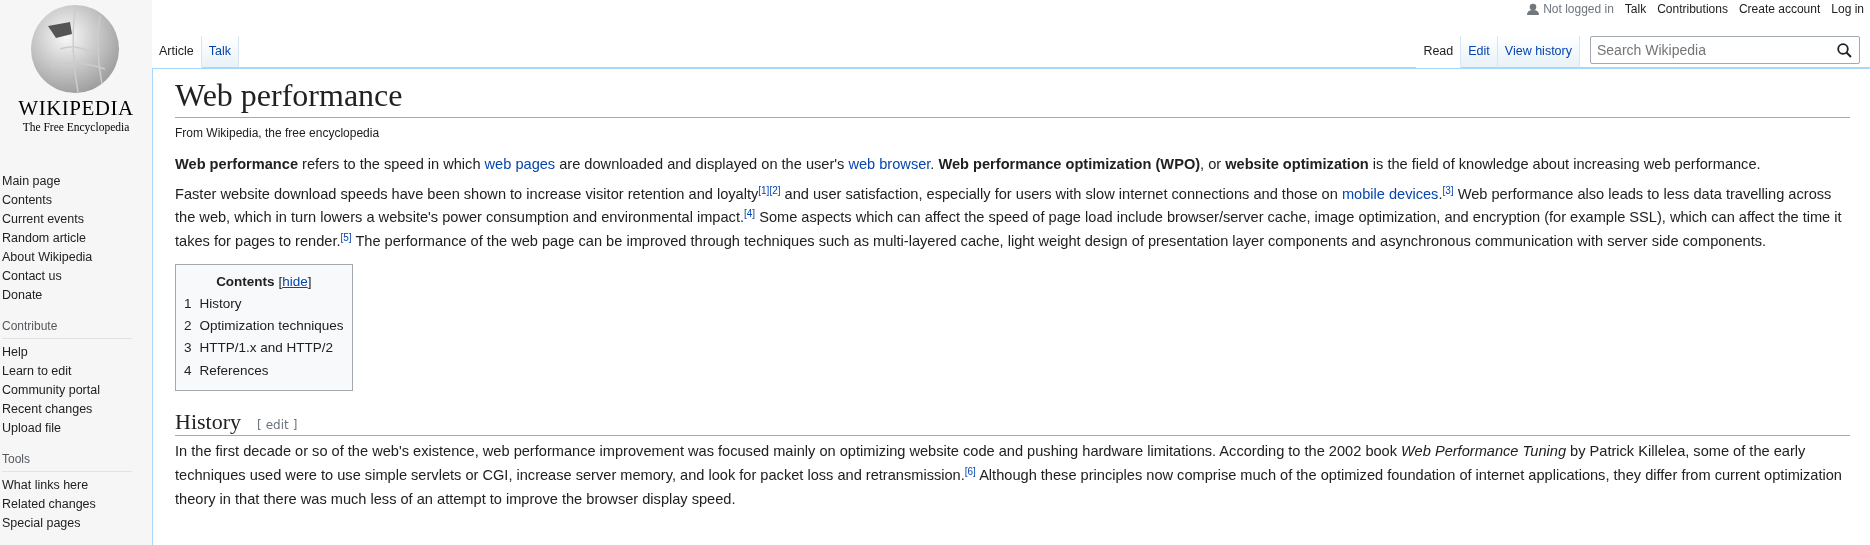 This screenshot has height=545, width=1870. What do you see at coordinates (1844, 50) in the screenshot?
I see `search-icon` at bounding box center [1844, 50].